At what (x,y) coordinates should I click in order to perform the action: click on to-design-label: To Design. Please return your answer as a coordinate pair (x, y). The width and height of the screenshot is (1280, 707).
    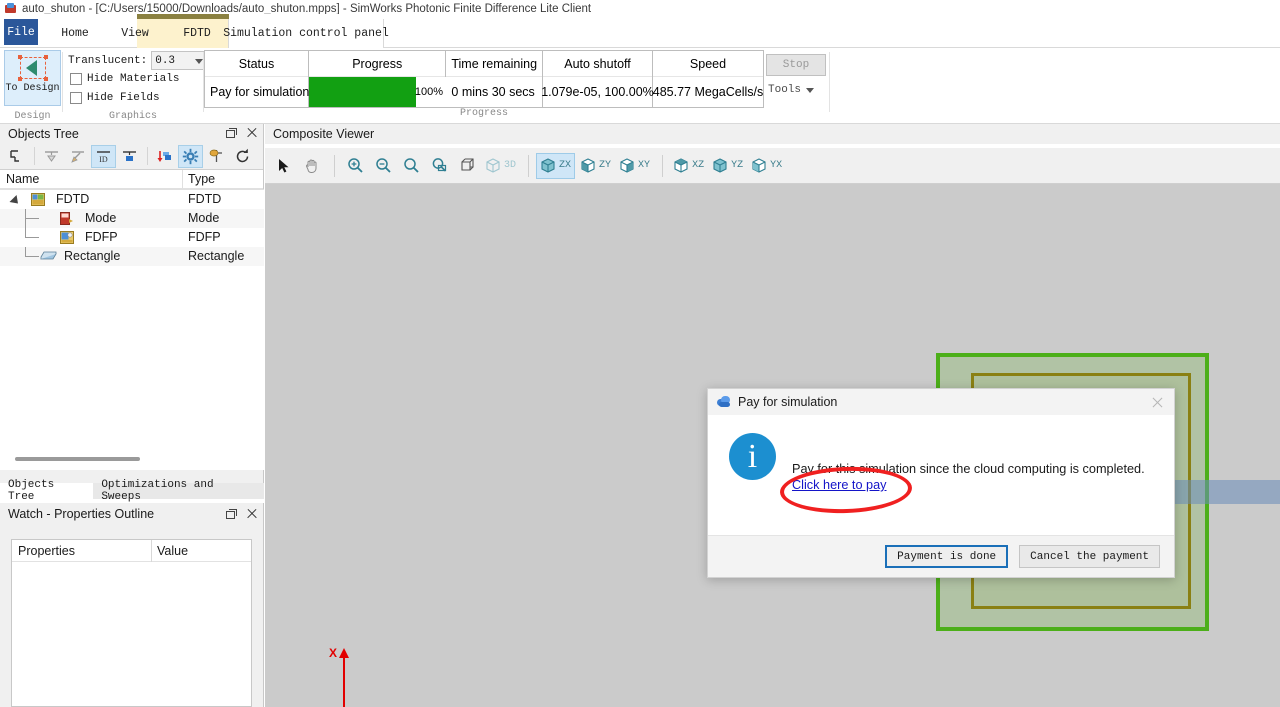
    Looking at the image, I should click on (32, 88).